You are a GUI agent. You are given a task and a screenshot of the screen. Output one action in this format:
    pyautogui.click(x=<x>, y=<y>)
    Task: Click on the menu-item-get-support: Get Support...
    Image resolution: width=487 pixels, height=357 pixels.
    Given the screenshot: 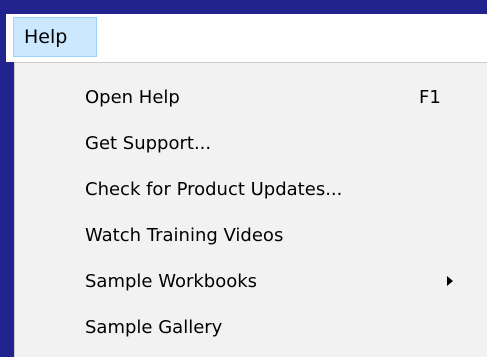 What is the action you would take?
    pyautogui.click(x=251, y=143)
    